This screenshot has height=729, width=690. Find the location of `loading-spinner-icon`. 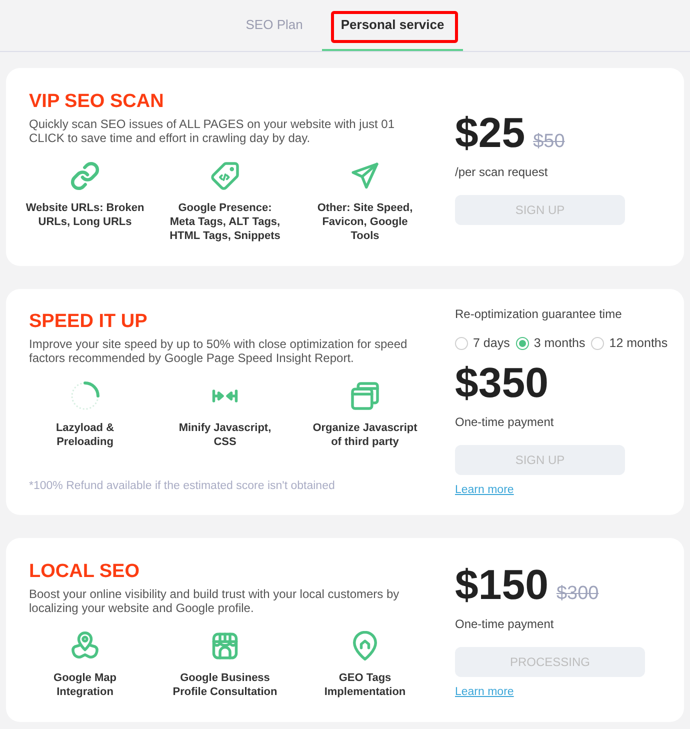

loading-spinner-icon is located at coordinates (85, 396).